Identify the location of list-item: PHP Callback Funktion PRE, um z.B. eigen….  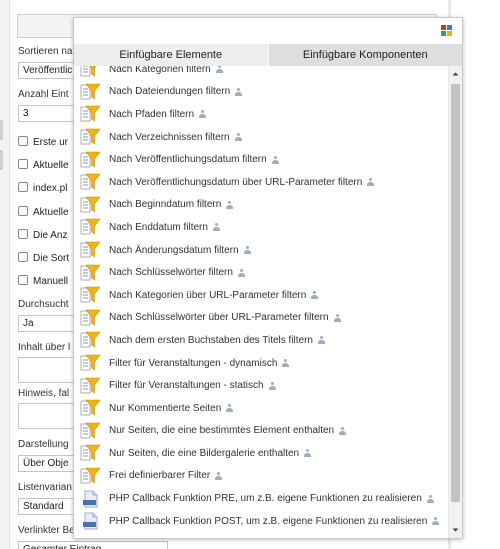
(261, 498).